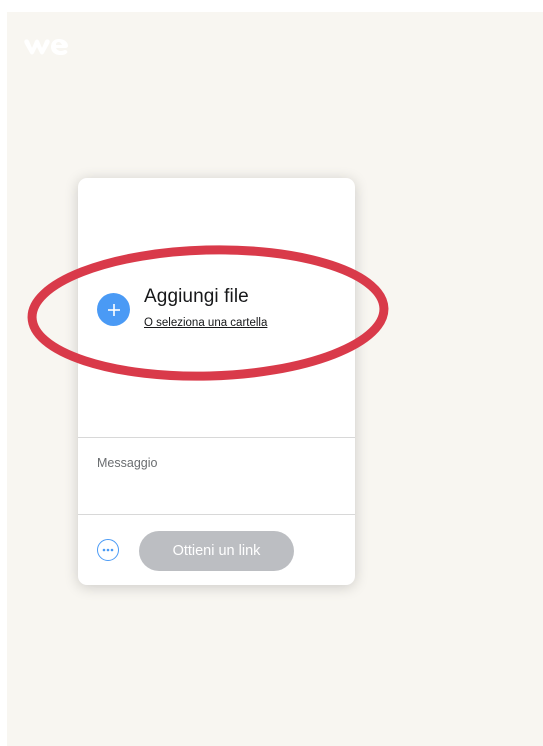 The height and width of the screenshot is (746, 543). I want to click on plus-icon, so click(113, 309).